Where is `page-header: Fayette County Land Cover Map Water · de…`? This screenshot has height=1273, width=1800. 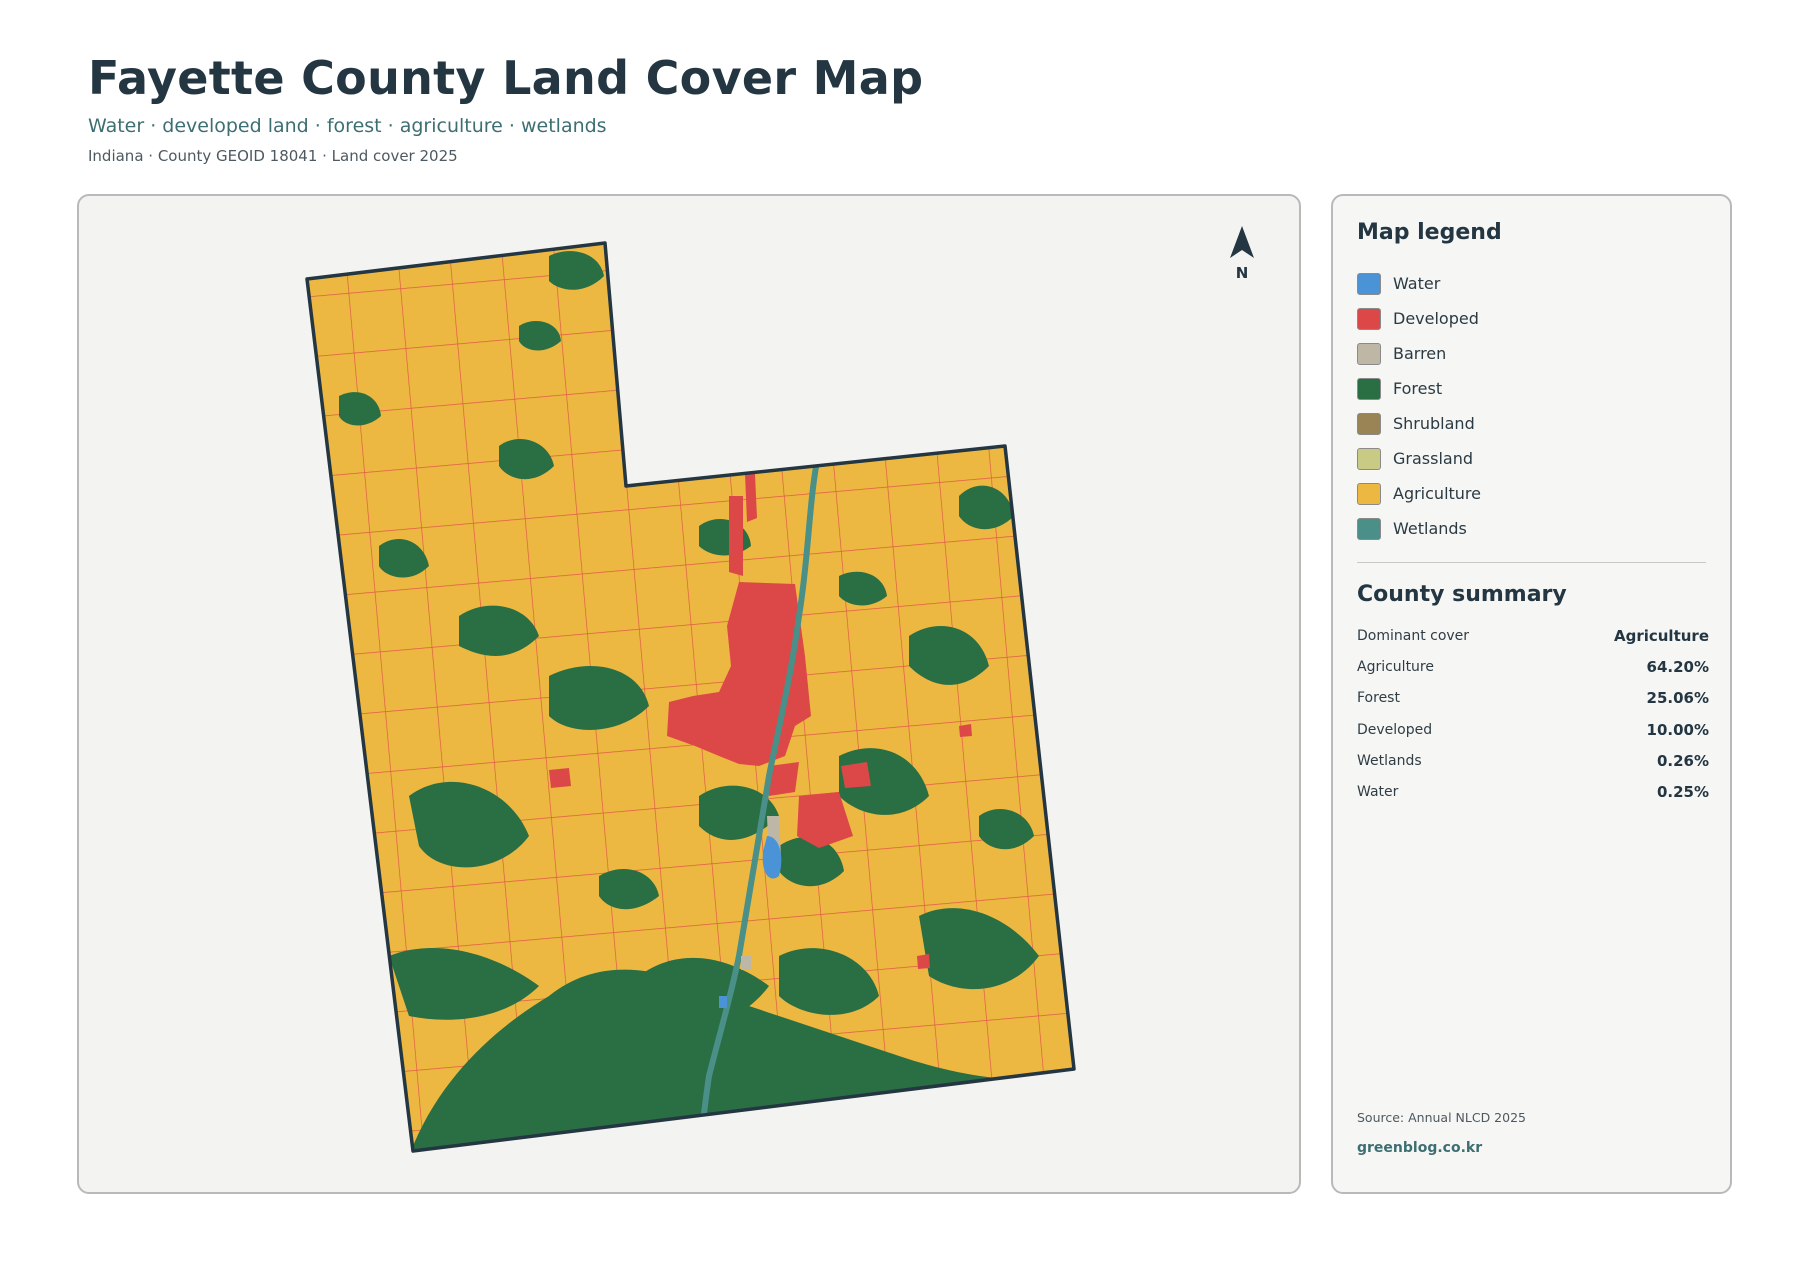
page-header: Fayette County Land Cover Map Water · de… is located at coordinates (505, 107).